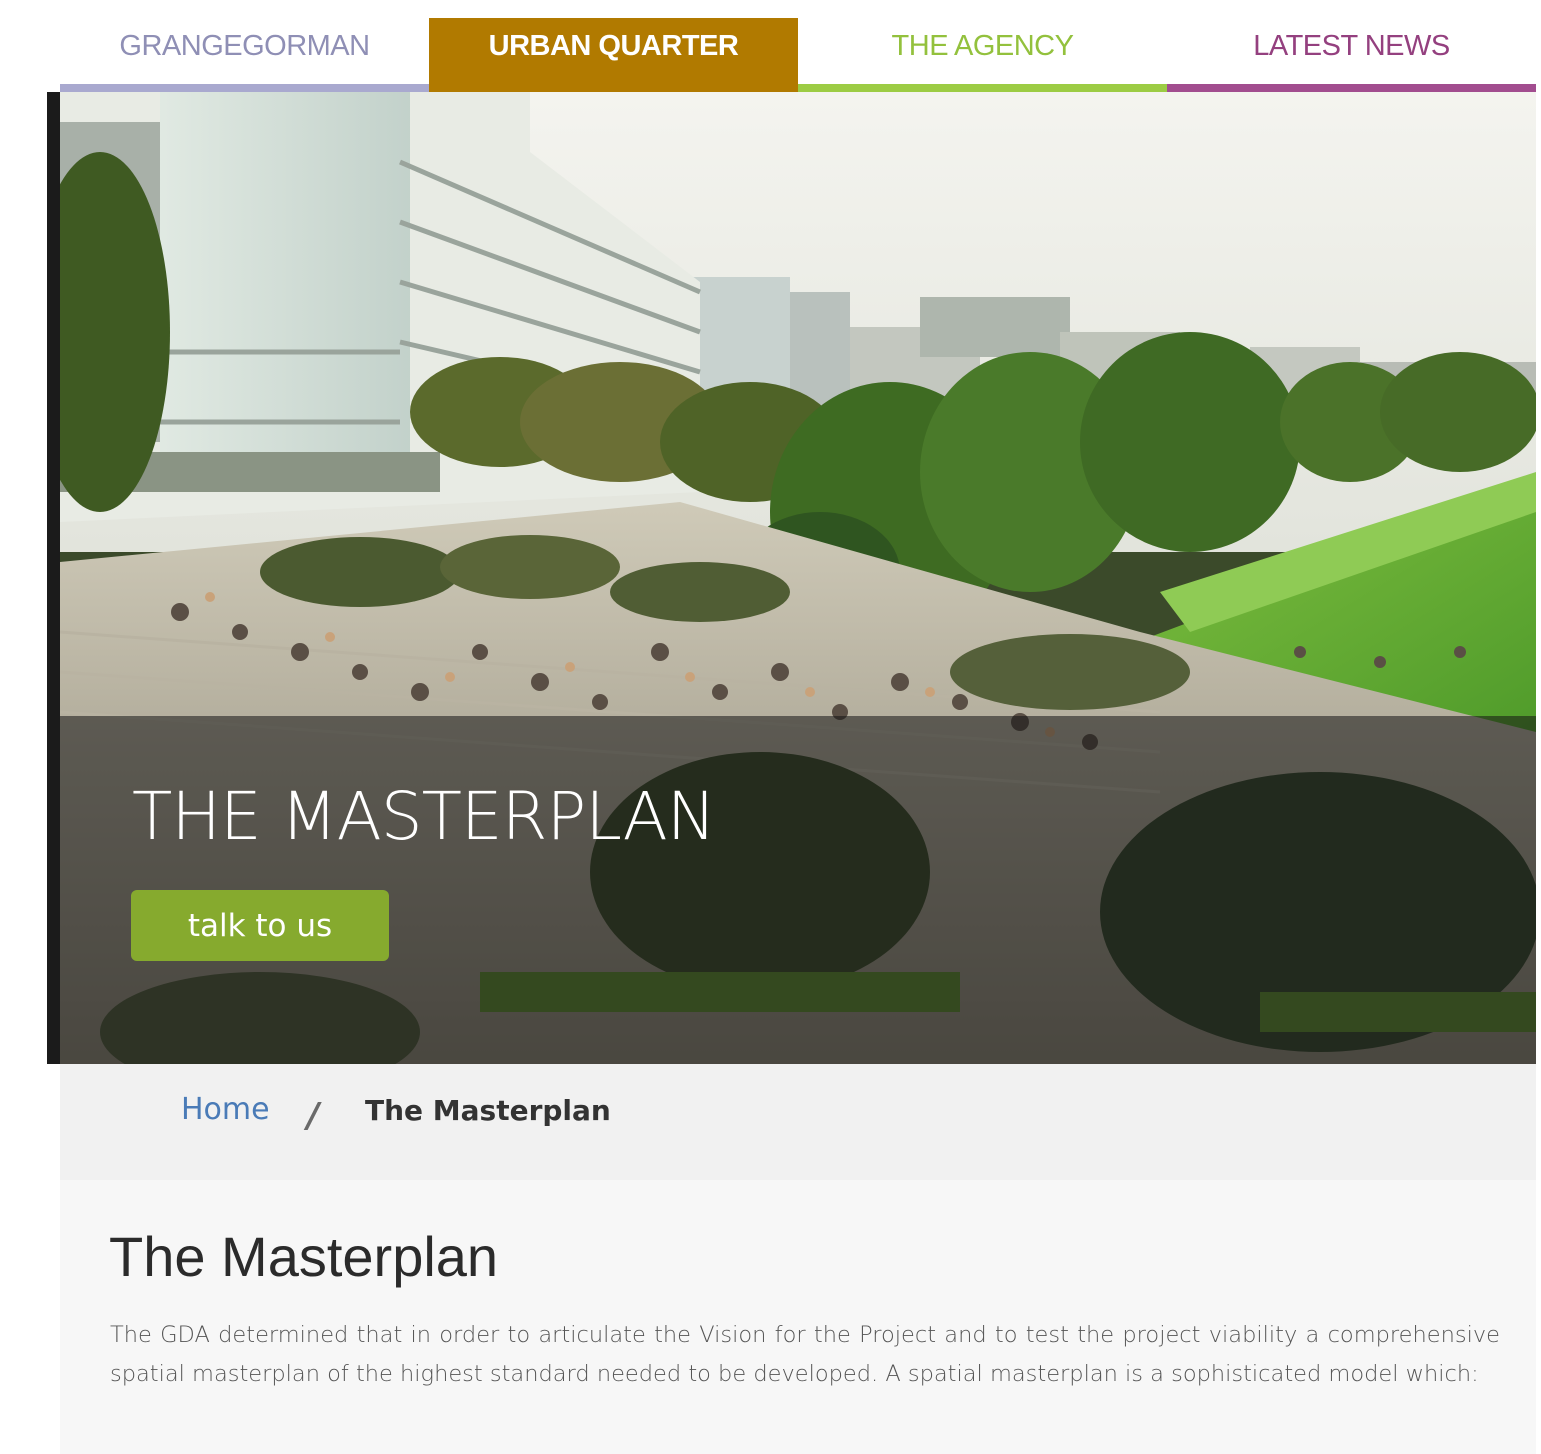 The image size is (1541, 1454). I want to click on nav-tab-grangegorman: GRANGEGORMAN, so click(244, 55).